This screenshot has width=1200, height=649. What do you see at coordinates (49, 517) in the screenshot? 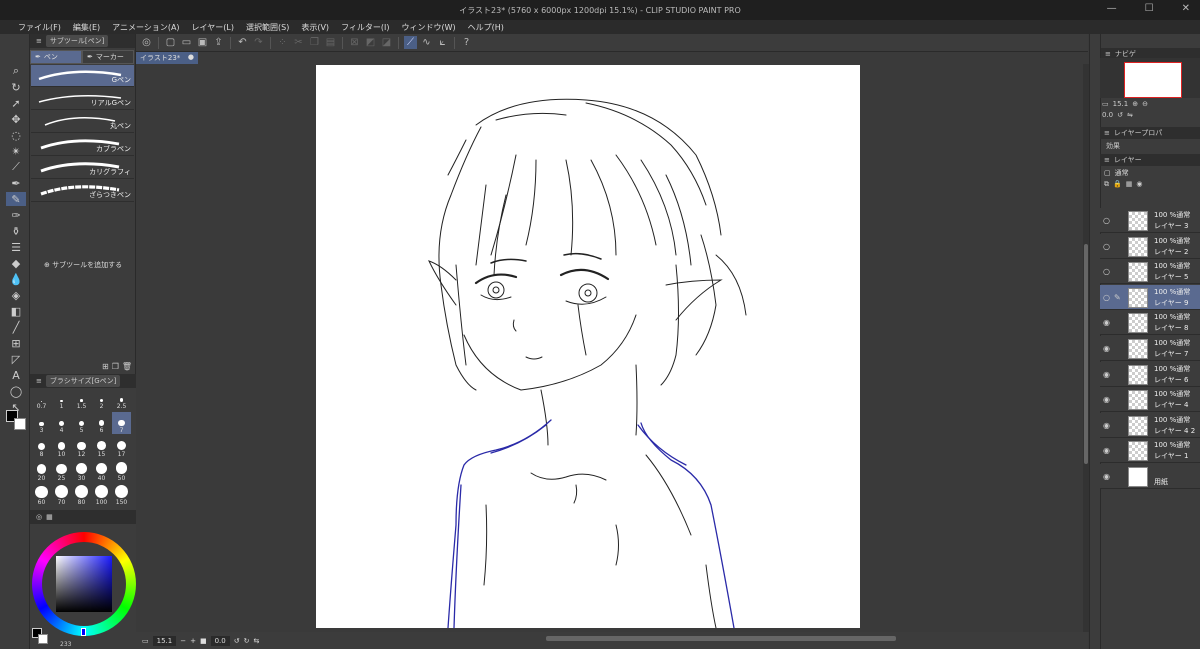
I see `color-set-tab-icon: ▦` at bounding box center [49, 517].